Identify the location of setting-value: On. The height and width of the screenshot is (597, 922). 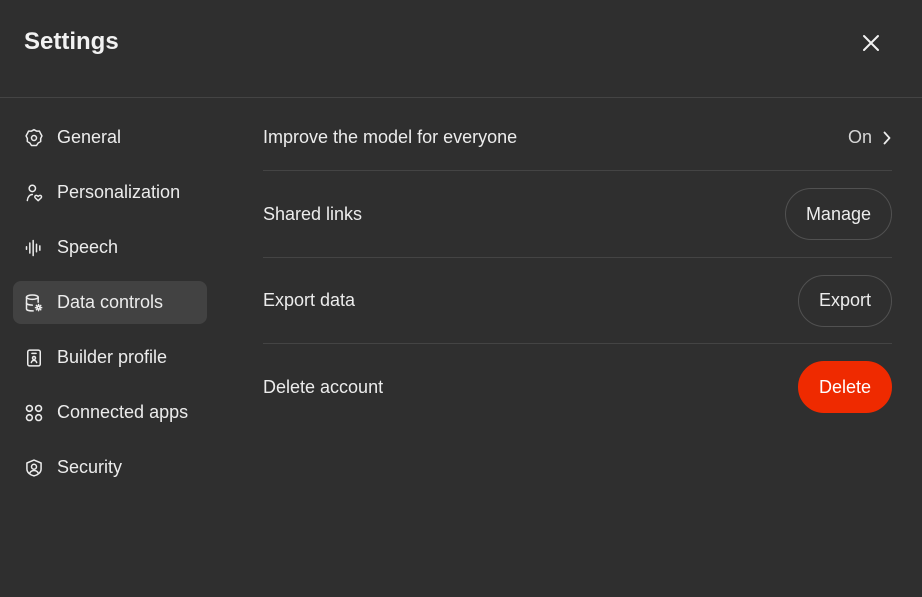
(859, 137).